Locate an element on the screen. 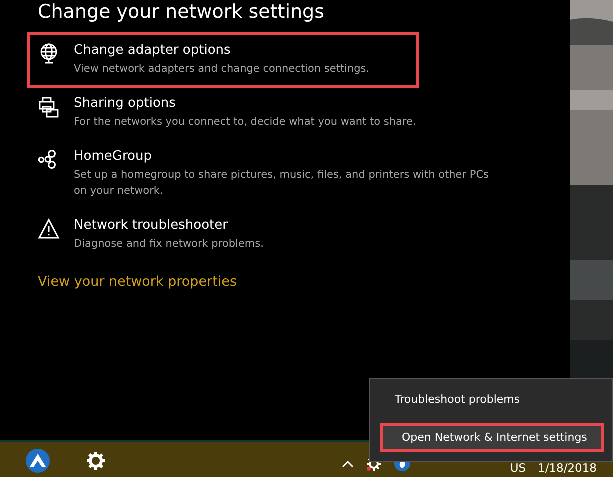  settings-link: Change adapter options View network adapters and change connection settings. is located at coordinates (223, 60).